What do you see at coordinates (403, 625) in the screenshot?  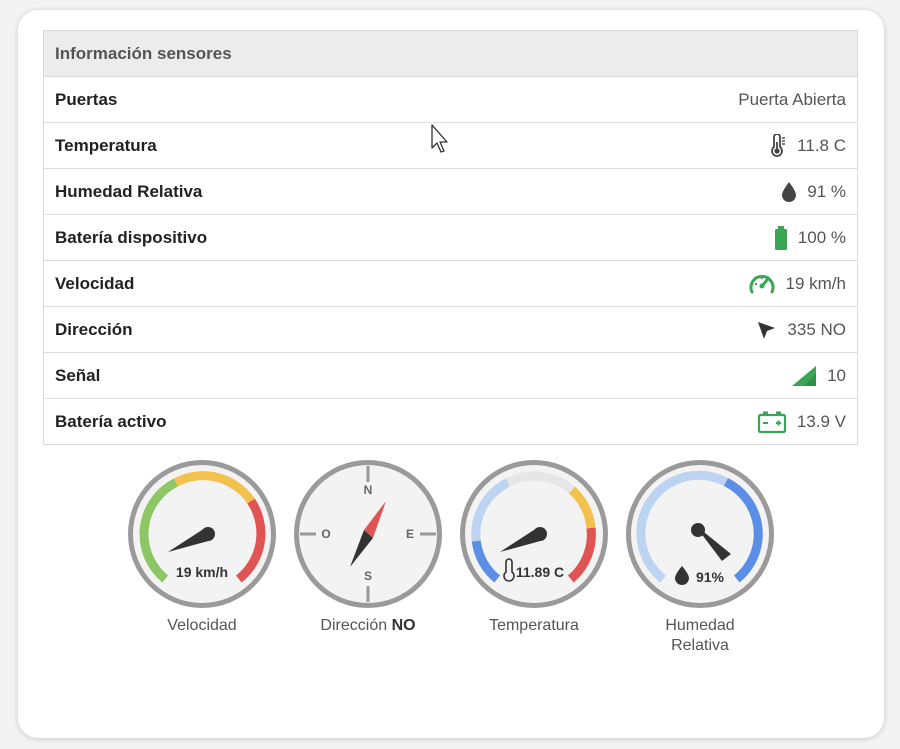 I see `direction-caption-value: NO` at bounding box center [403, 625].